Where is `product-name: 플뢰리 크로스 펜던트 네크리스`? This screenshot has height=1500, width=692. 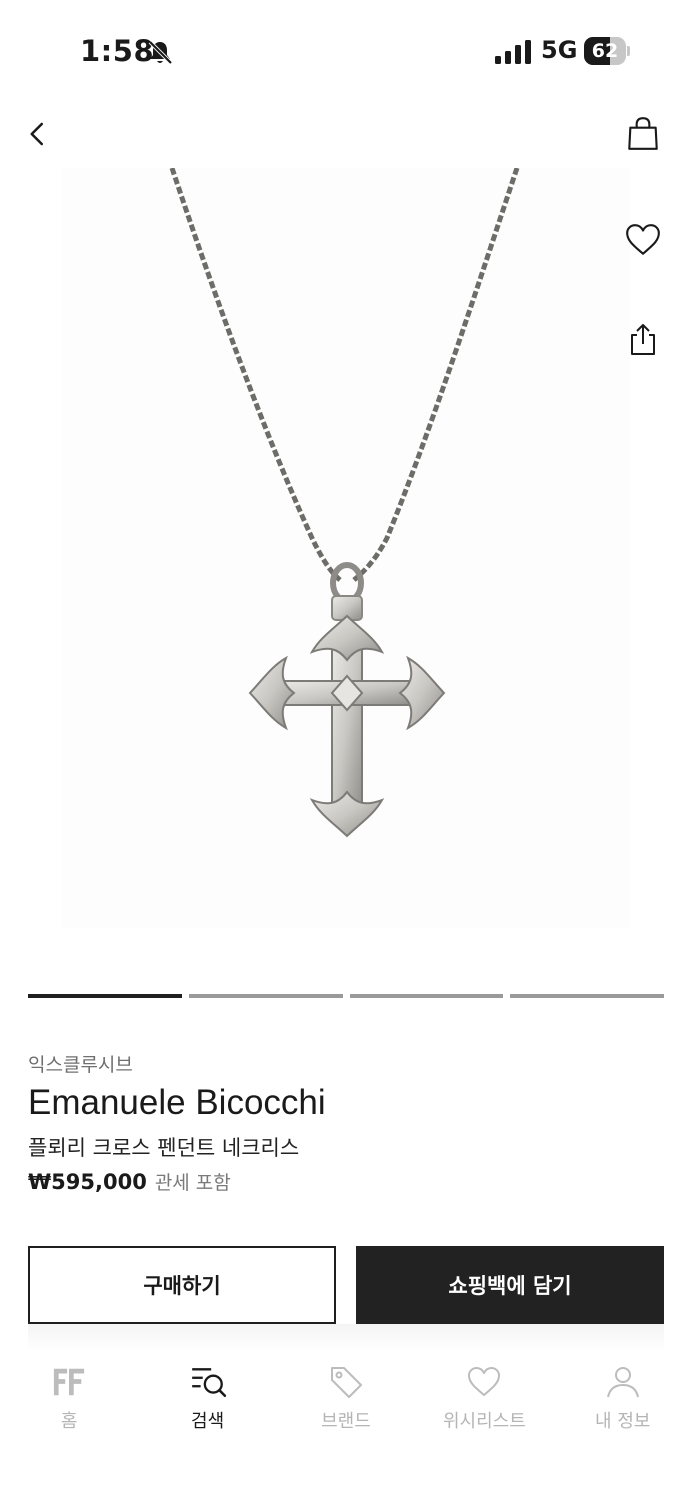 product-name: 플뢰리 크로스 펜던트 네크리스 is located at coordinates (164, 1148).